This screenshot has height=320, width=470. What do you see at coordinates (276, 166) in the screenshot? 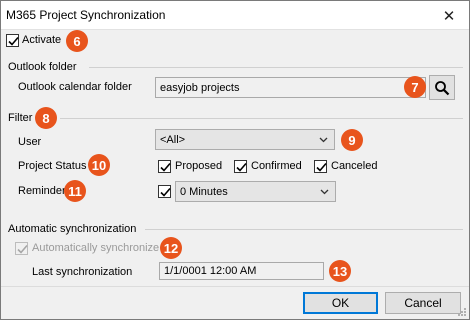
I see `status-confirmed-label: Confirmed` at bounding box center [276, 166].